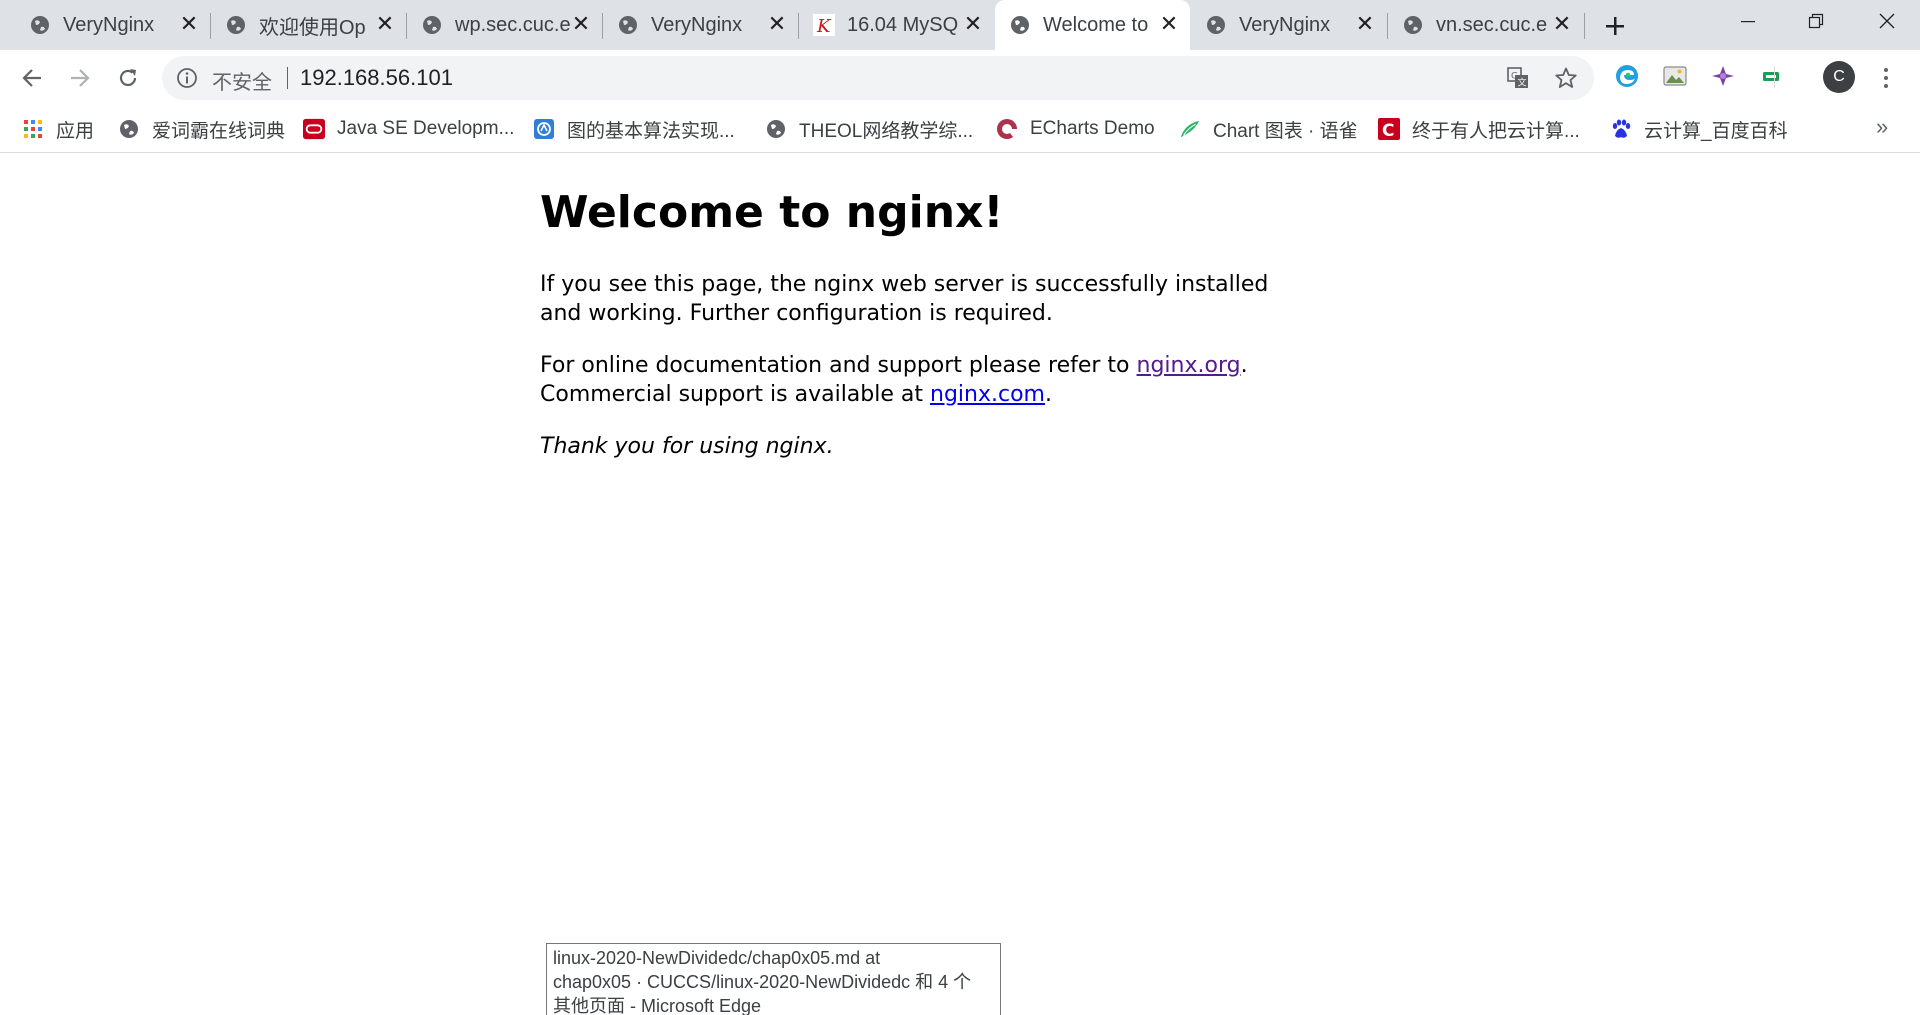 The height and width of the screenshot is (1015, 1920). I want to click on tab-title: wp.sec.cuc.e, so click(513, 24).